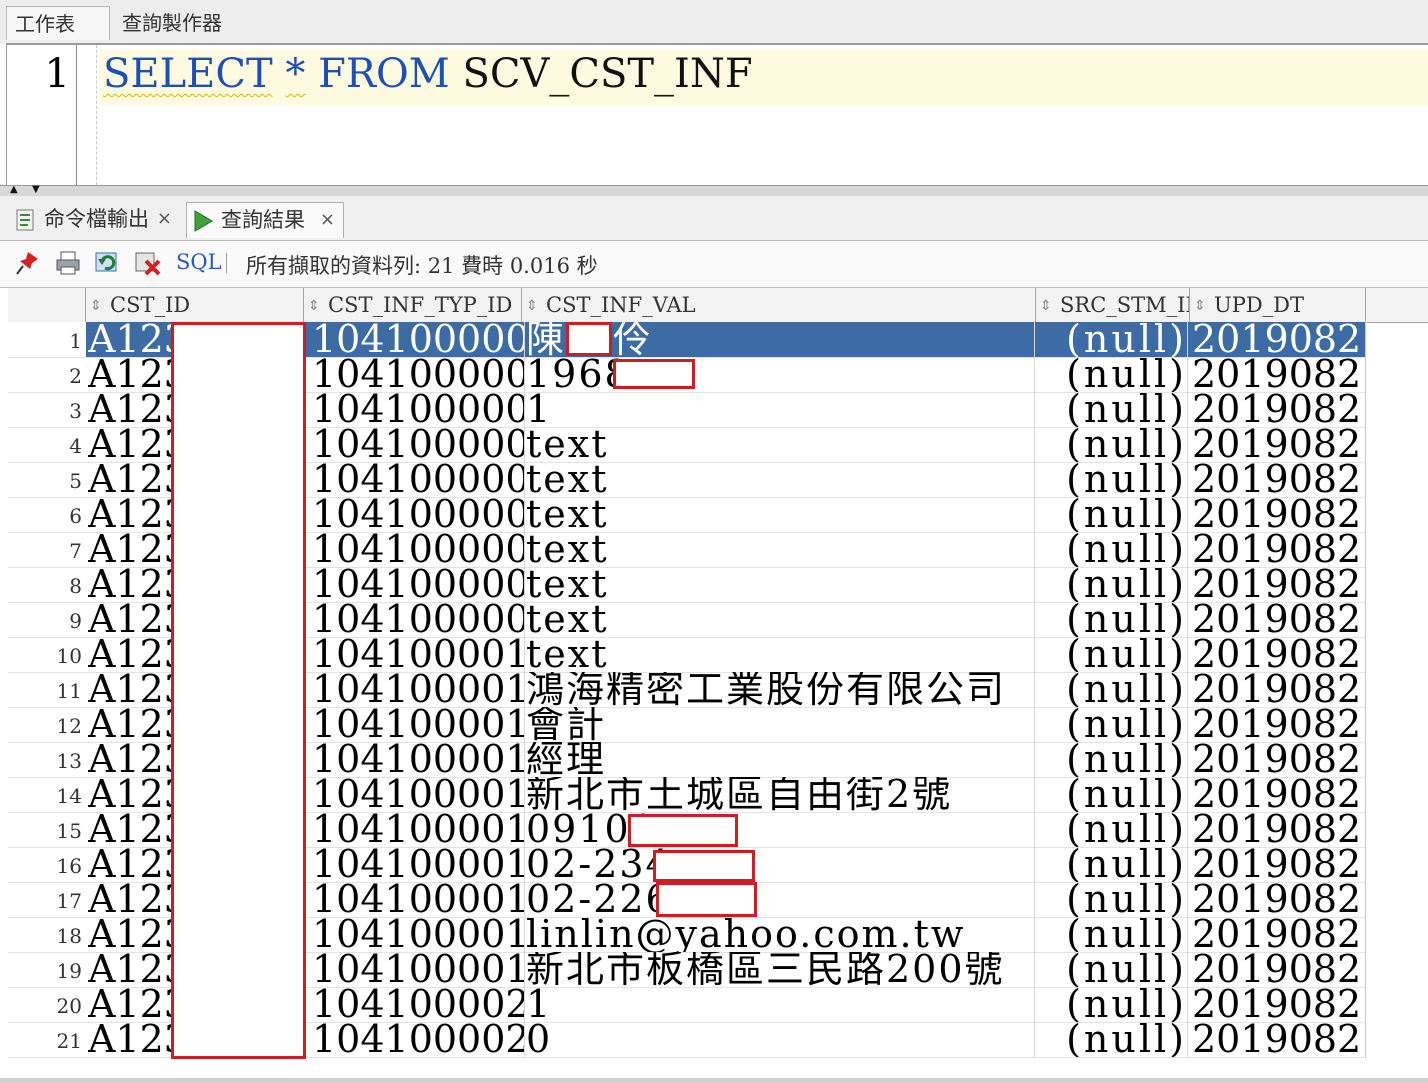 The image size is (1428, 1083). I want to click on cell-cst-inf-typ-id: 1041000014, so click(418, 794).